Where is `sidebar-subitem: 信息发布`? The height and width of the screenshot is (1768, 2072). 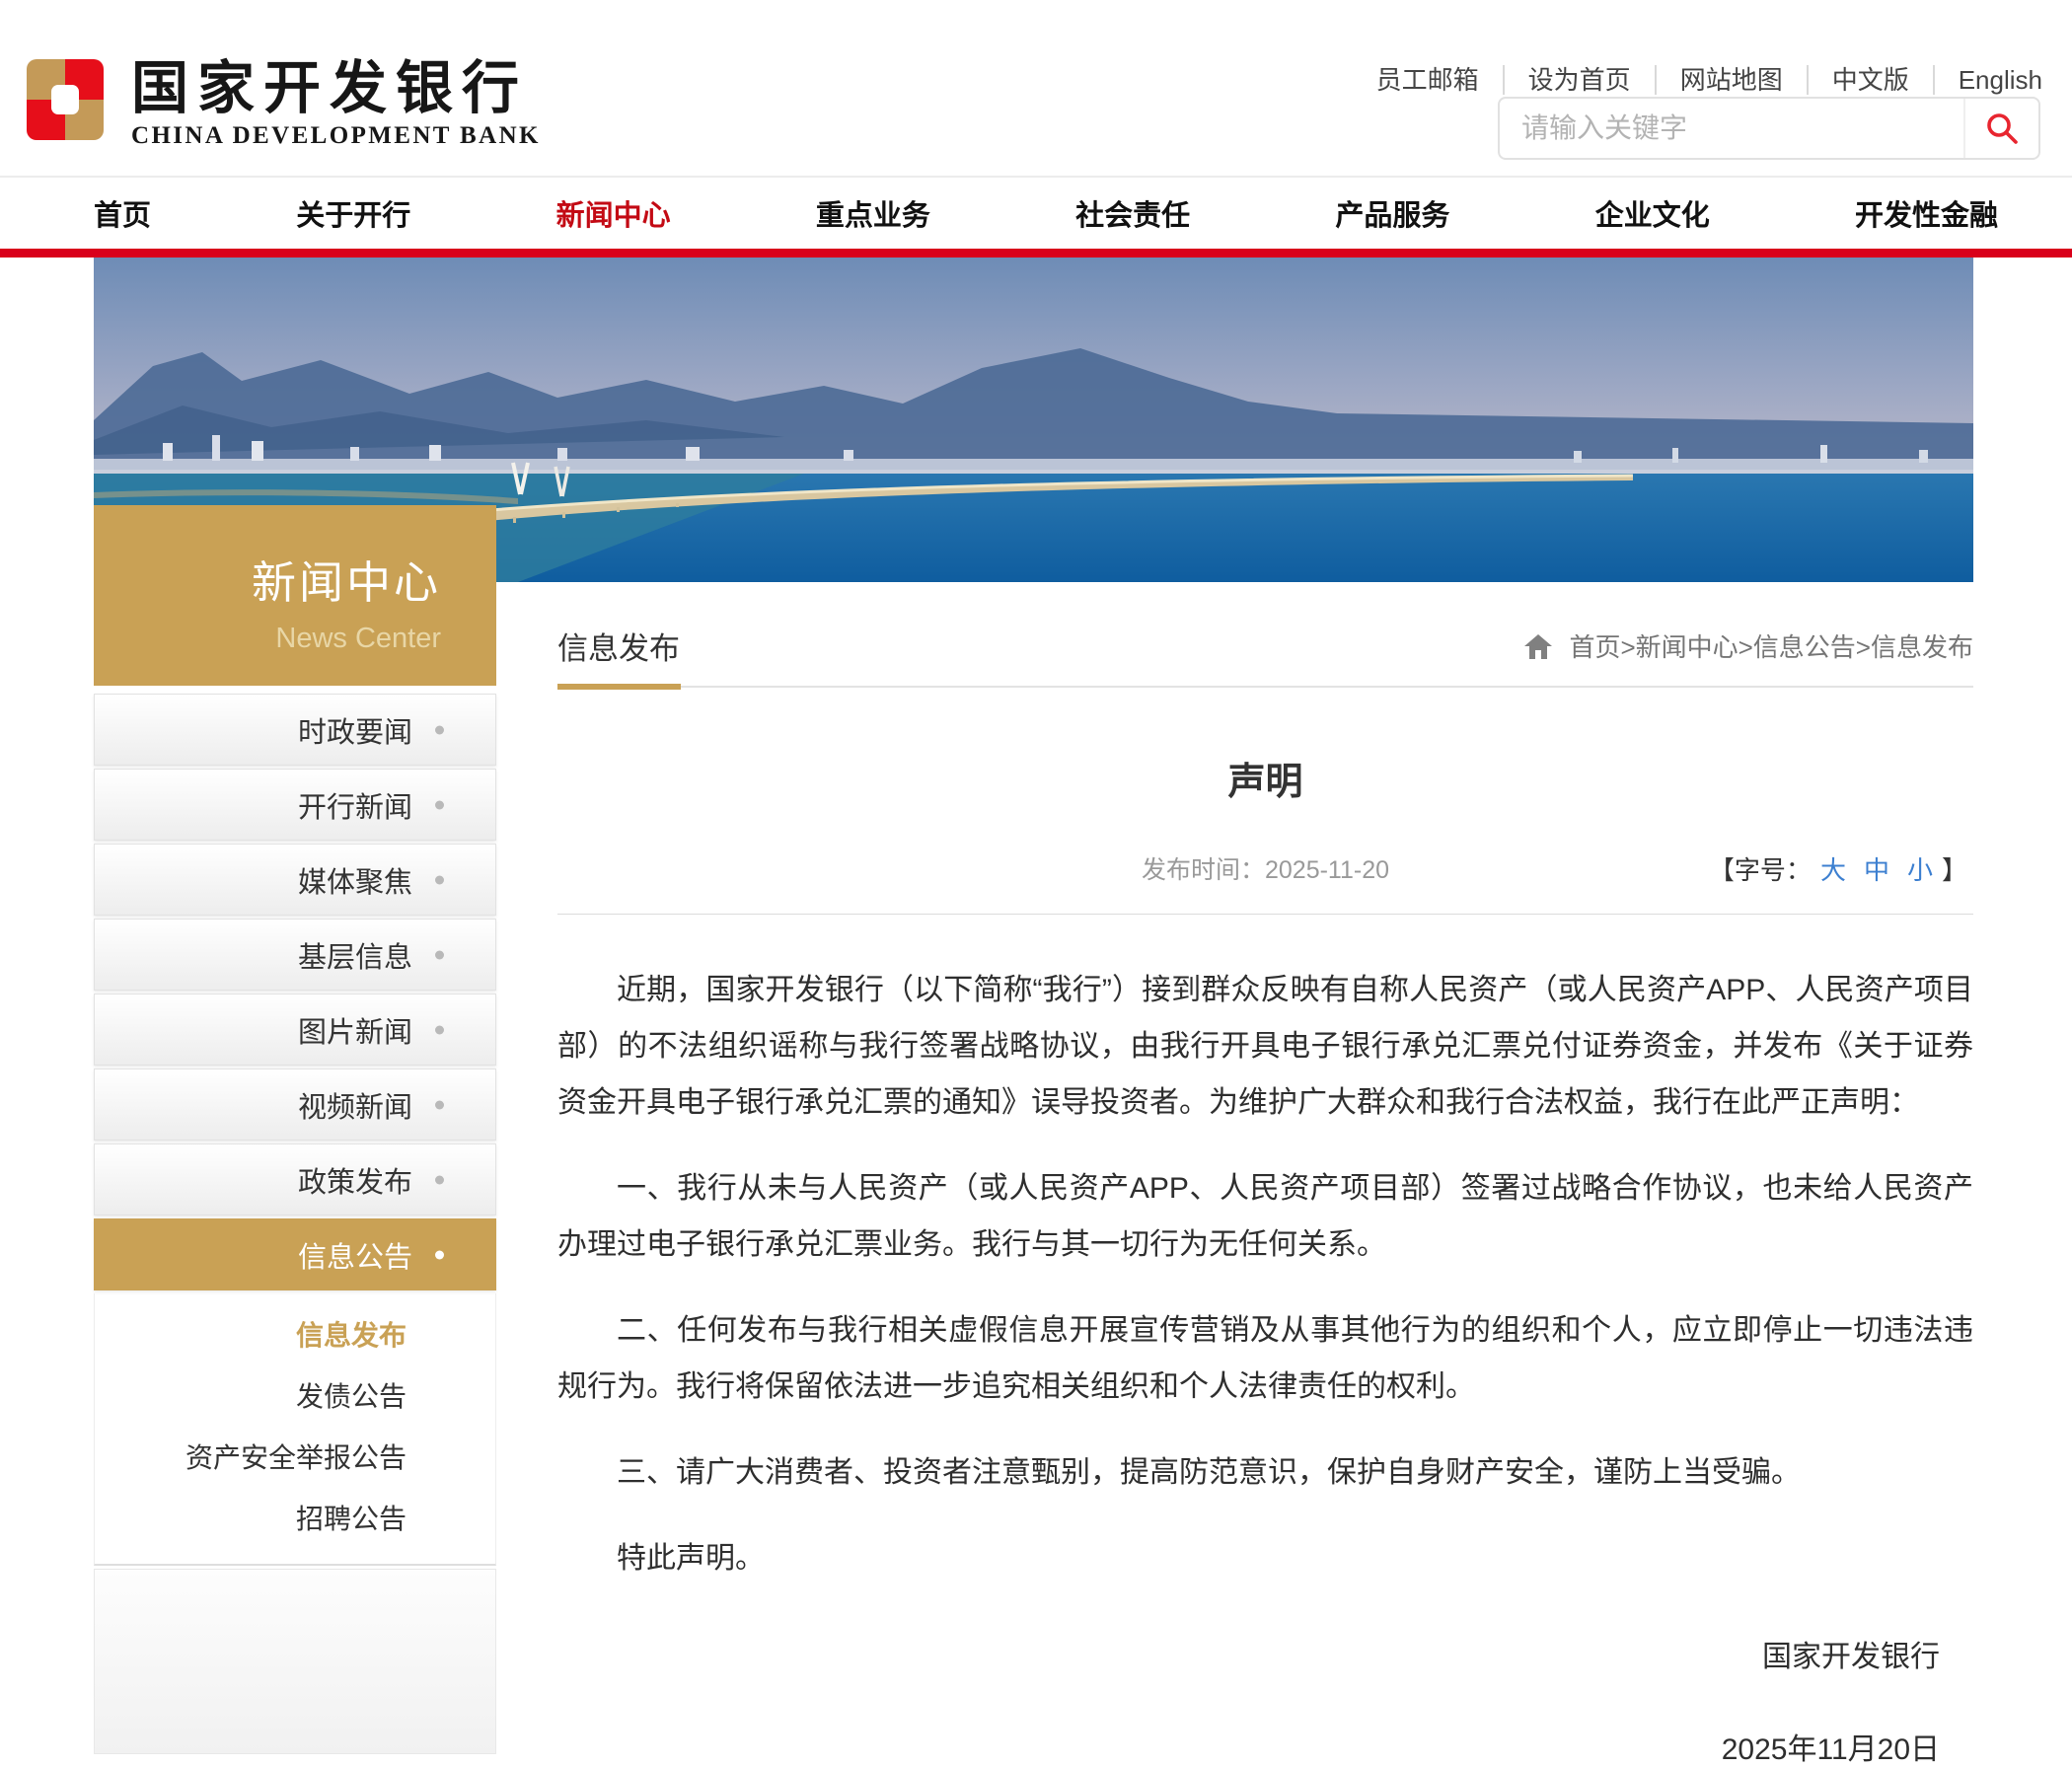 sidebar-subitem: 信息发布 is located at coordinates (295, 1333).